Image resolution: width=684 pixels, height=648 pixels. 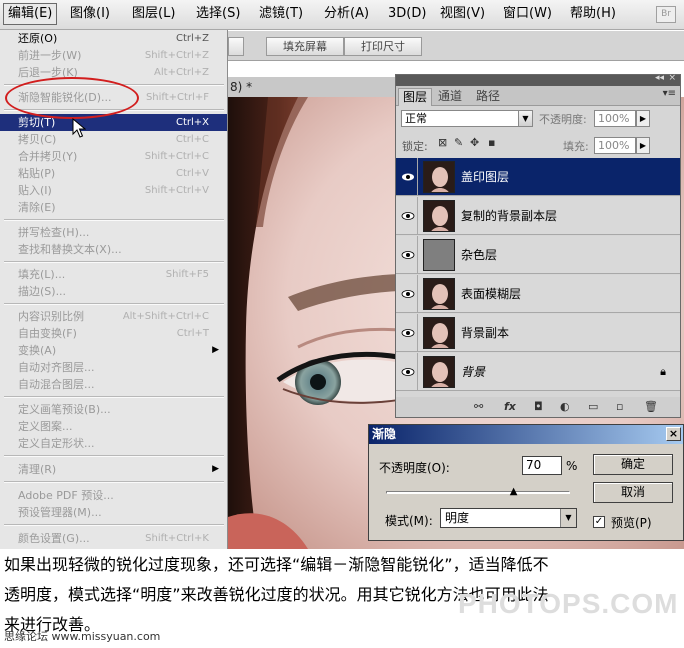 I want to click on fill-screen-button: 填充屏幕, so click(x=305, y=46).